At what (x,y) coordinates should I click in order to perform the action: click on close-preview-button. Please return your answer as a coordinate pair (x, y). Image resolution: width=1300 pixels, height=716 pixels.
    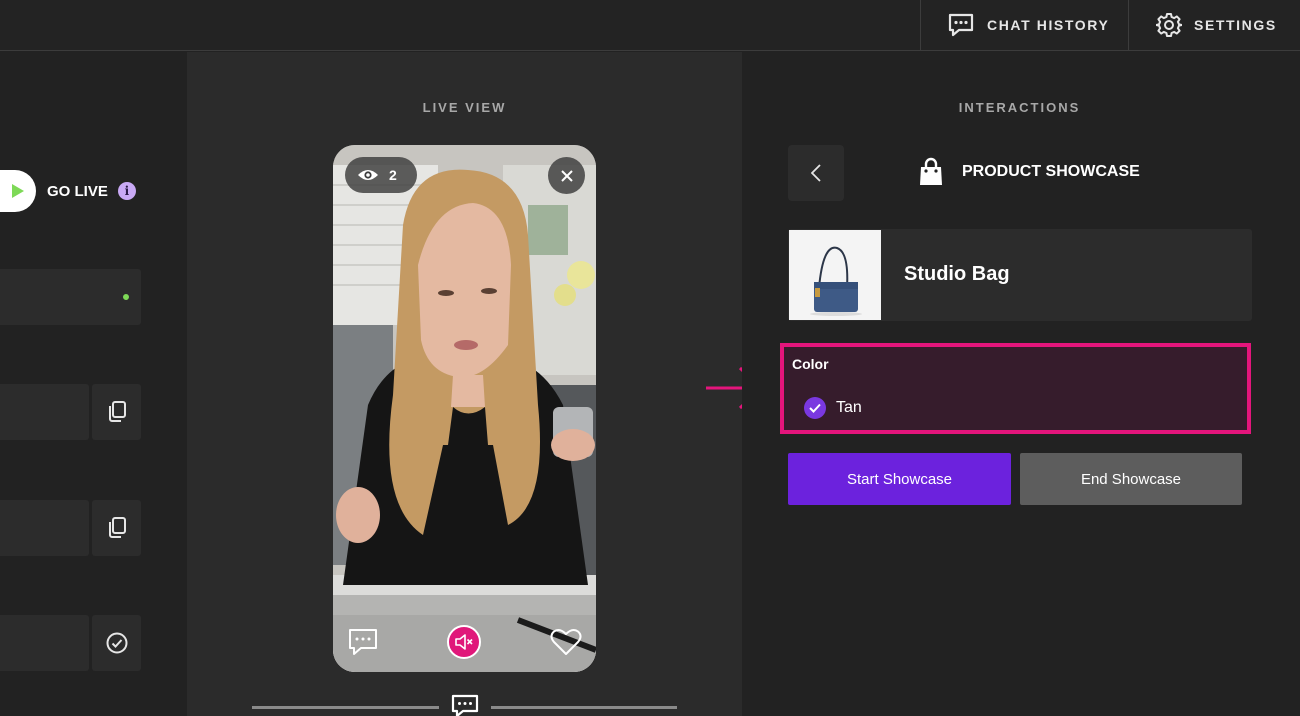
    Looking at the image, I should click on (566, 175).